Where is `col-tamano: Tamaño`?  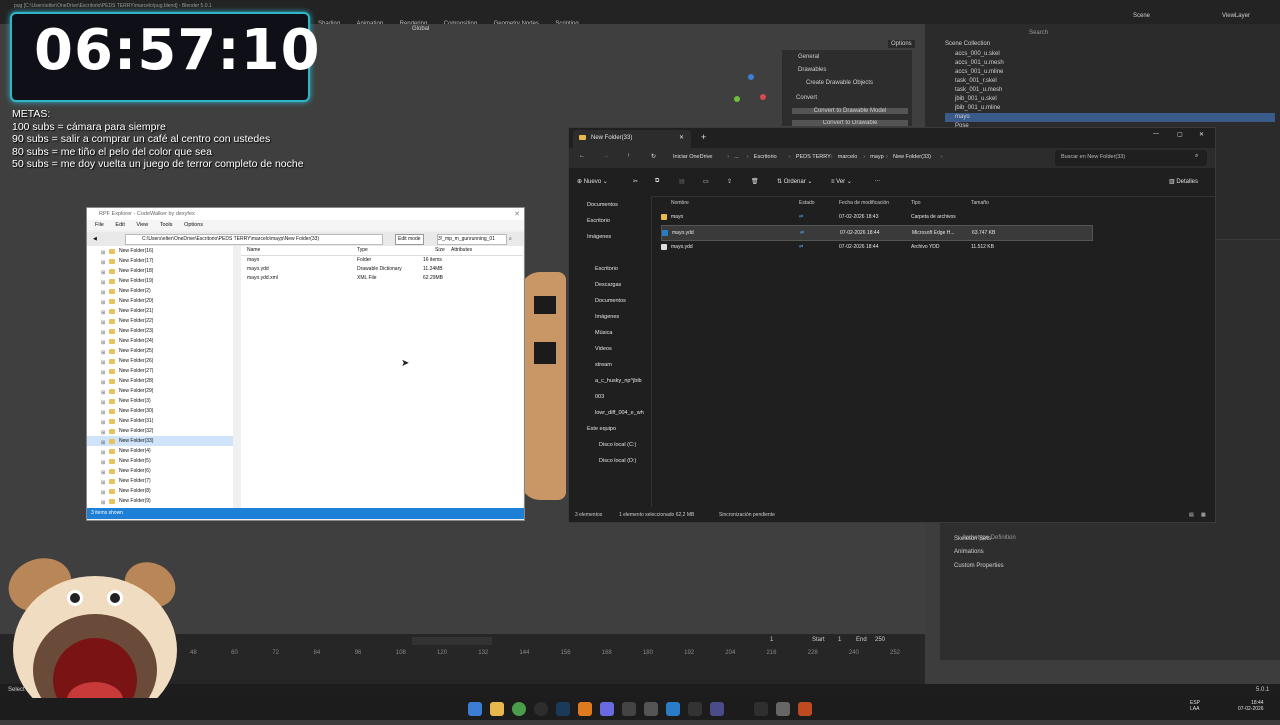
col-tamano: Tamaño is located at coordinates (980, 203).